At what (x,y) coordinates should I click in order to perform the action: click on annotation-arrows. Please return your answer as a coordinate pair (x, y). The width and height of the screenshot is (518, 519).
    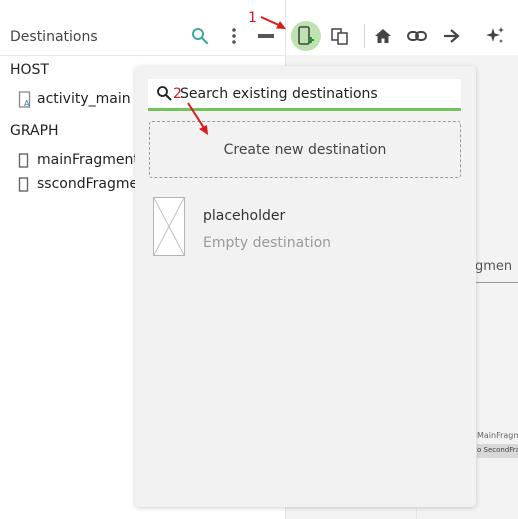
    Looking at the image, I should click on (236, 75).